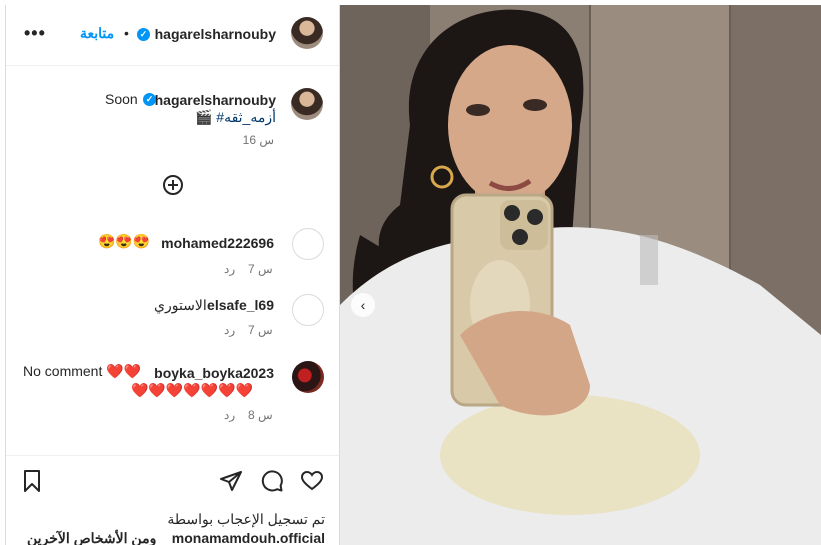 This screenshot has width=821, height=545. Describe the element at coordinates (248, 537) in the screenshot. I see `likes-user: monamamdouh.official` at that location.